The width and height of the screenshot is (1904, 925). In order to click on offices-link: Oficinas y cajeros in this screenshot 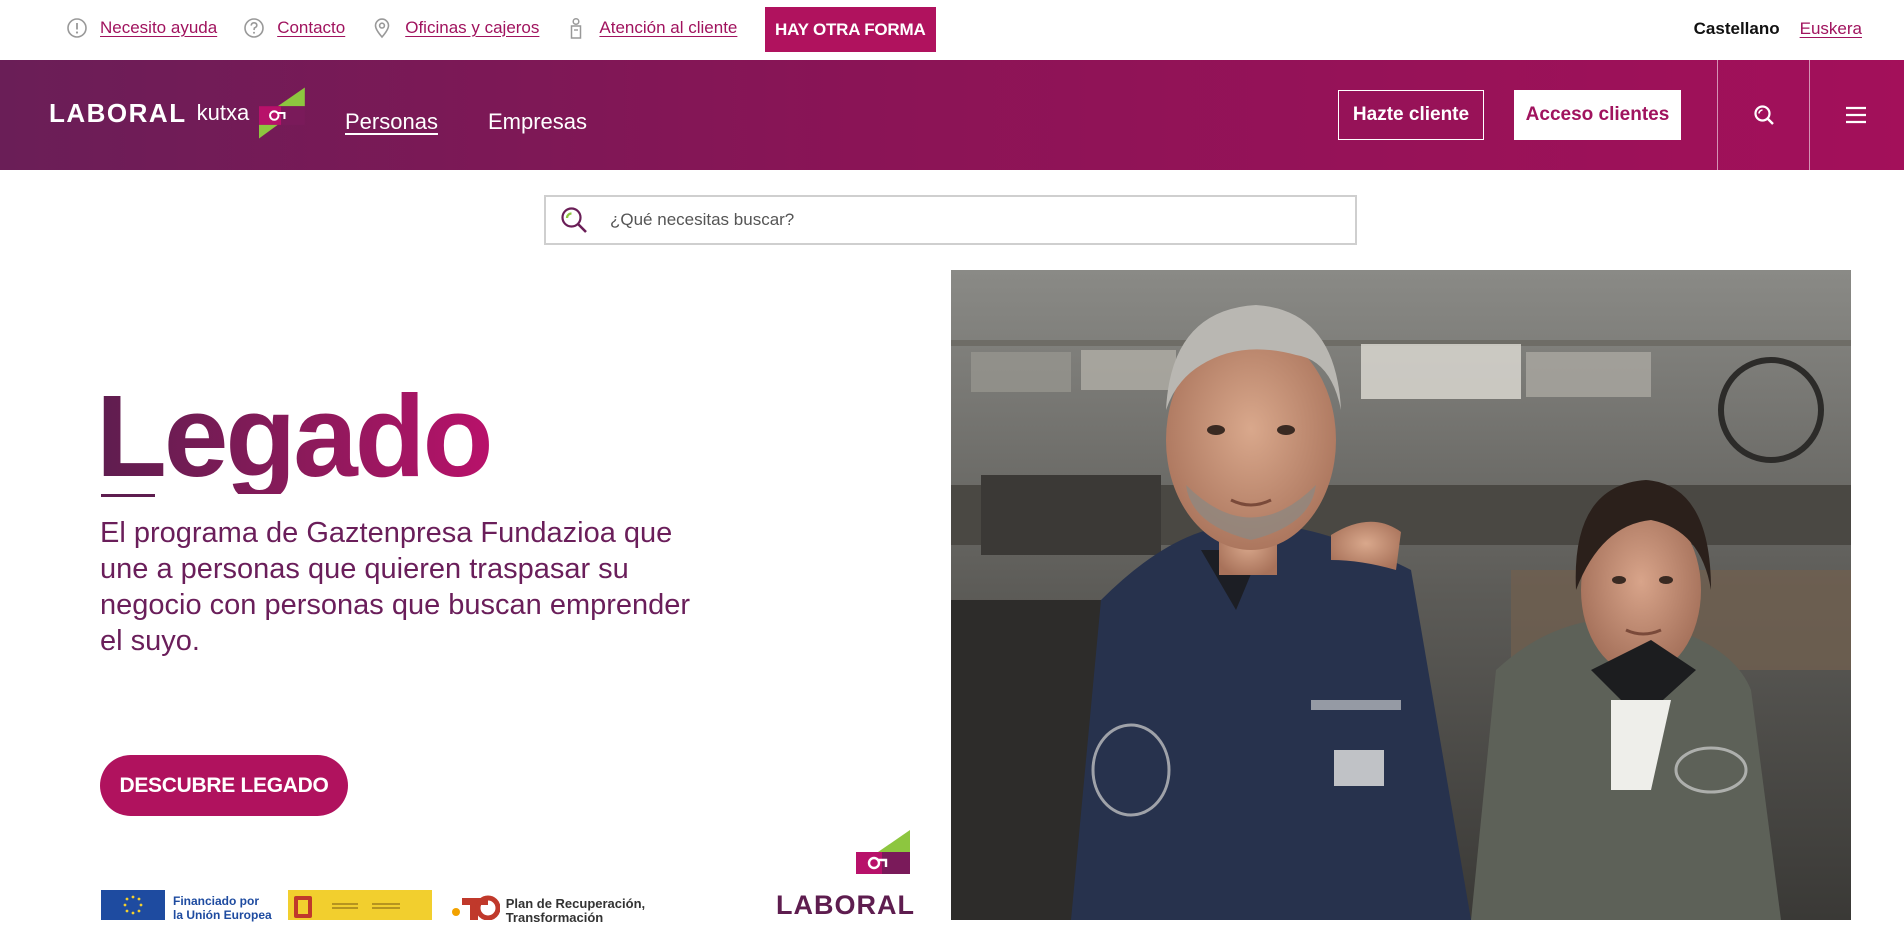, I will do `click(455, 28)`.